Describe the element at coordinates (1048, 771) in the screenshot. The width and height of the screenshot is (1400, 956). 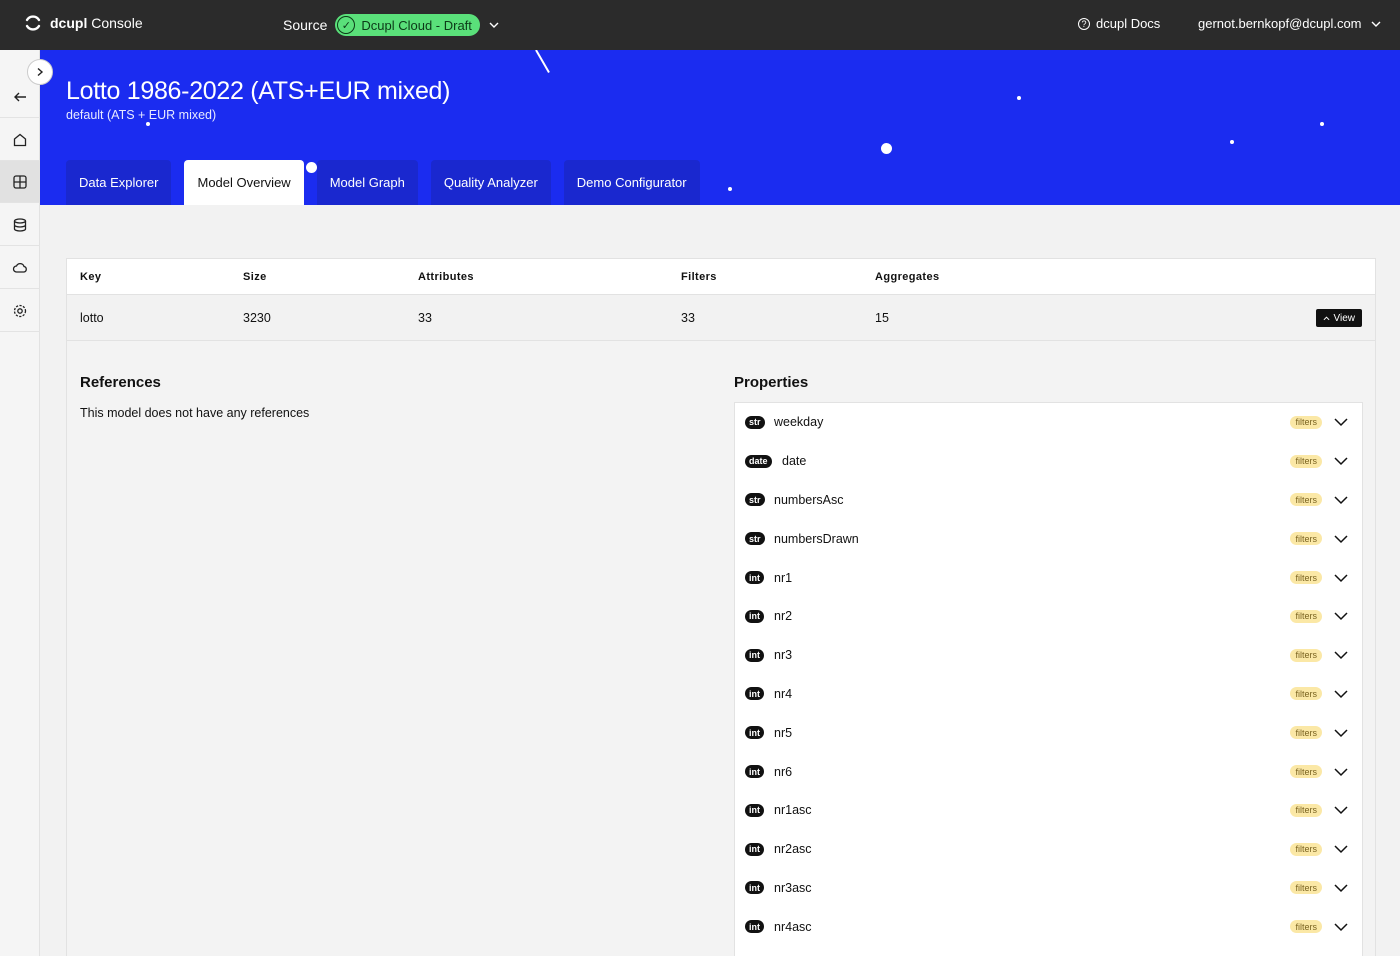
I see `property-row: int nr6 filters` at that location.